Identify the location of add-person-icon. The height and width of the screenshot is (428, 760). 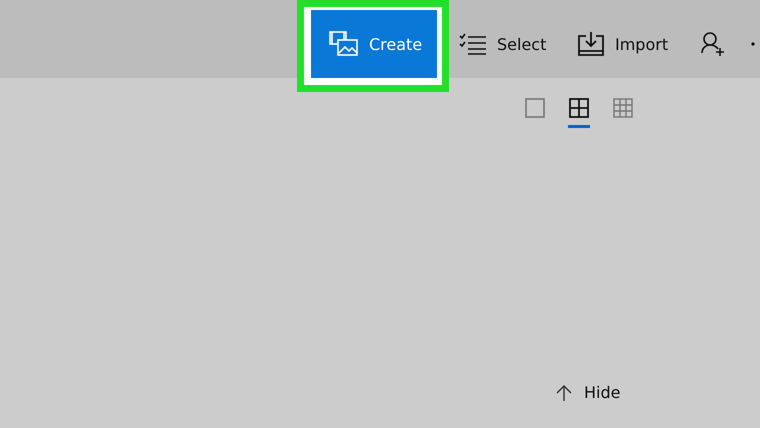
(713, 44).